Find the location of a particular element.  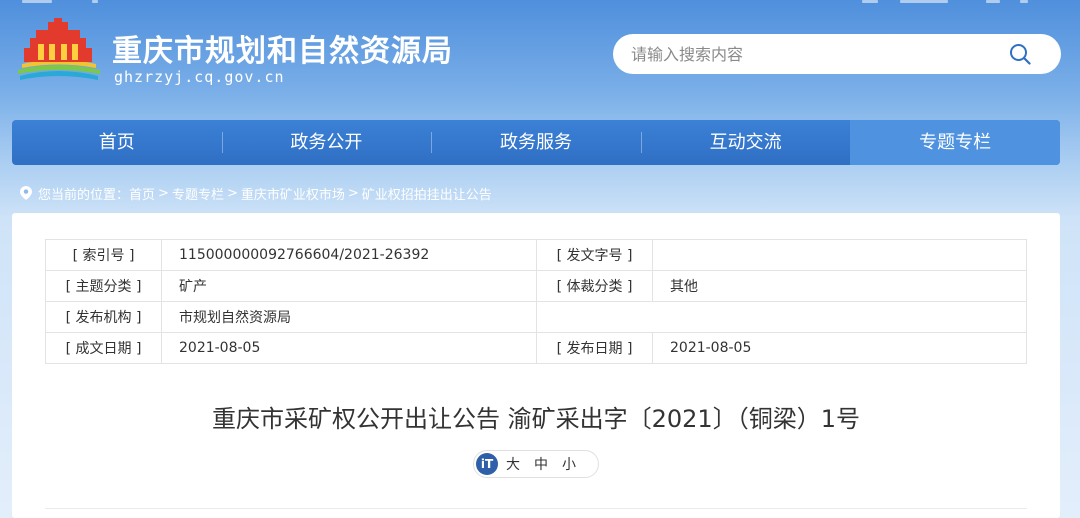

breadcrumb-mining-rights-market: 重庆市矿业权市场 is located at coordinates (293, 193).